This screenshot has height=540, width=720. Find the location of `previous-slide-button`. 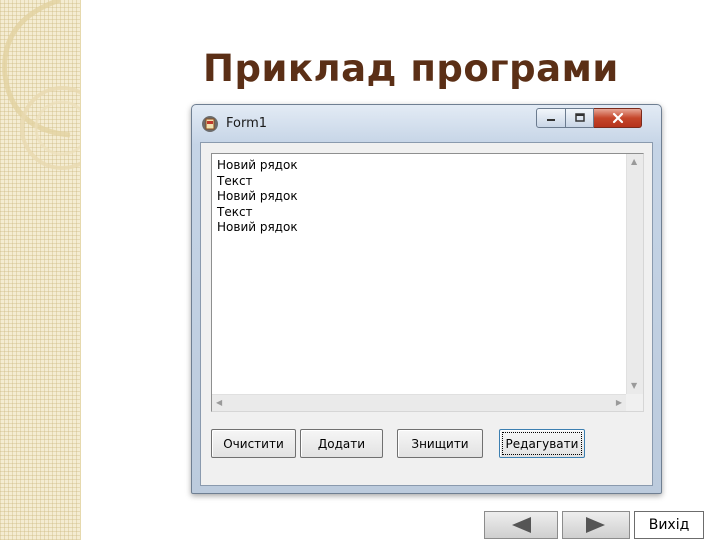

previous-slide-button is located at coordinates (521, 525).